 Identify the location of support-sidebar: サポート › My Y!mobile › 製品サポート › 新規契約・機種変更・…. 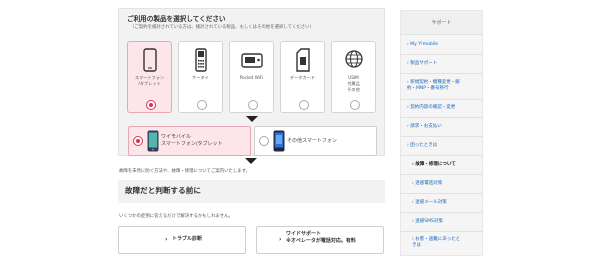
(441, 133).